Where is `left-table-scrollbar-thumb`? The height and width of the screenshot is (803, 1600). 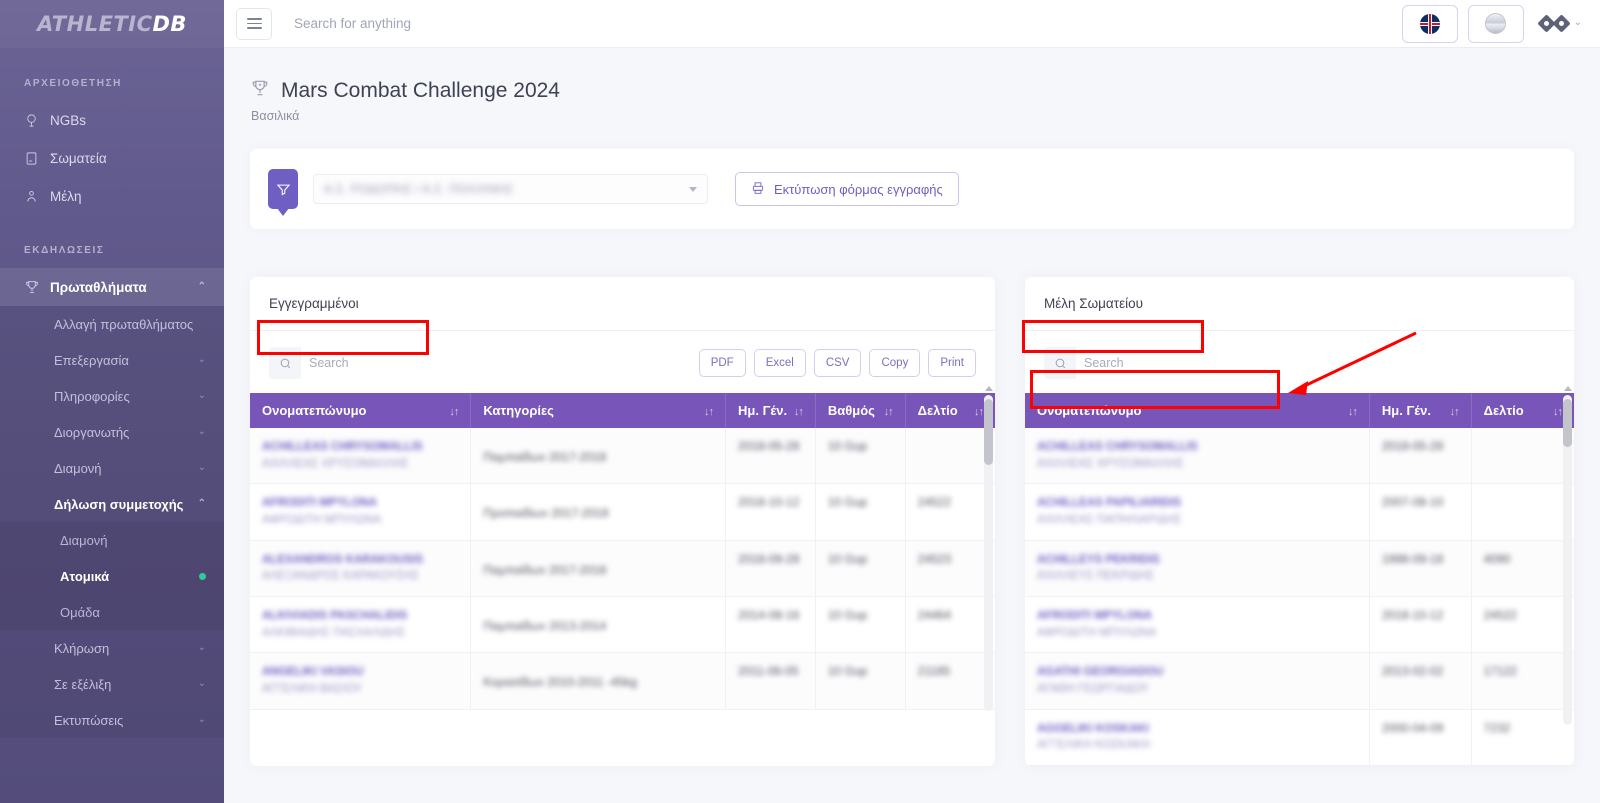
left-table-scrollbar-thumb is located at coordinates (988, 432).